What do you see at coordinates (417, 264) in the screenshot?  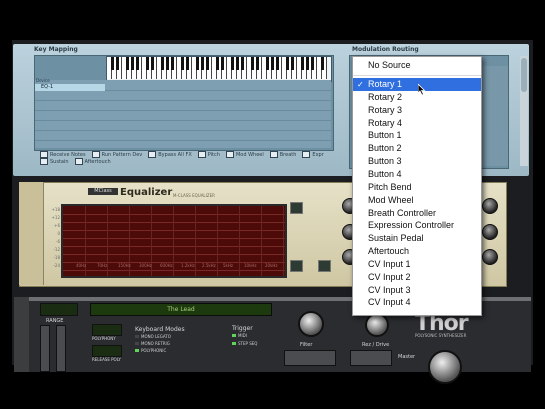 I see `menu-item-cv-input-1: CV Input 1` at bounding box center [417, 264].